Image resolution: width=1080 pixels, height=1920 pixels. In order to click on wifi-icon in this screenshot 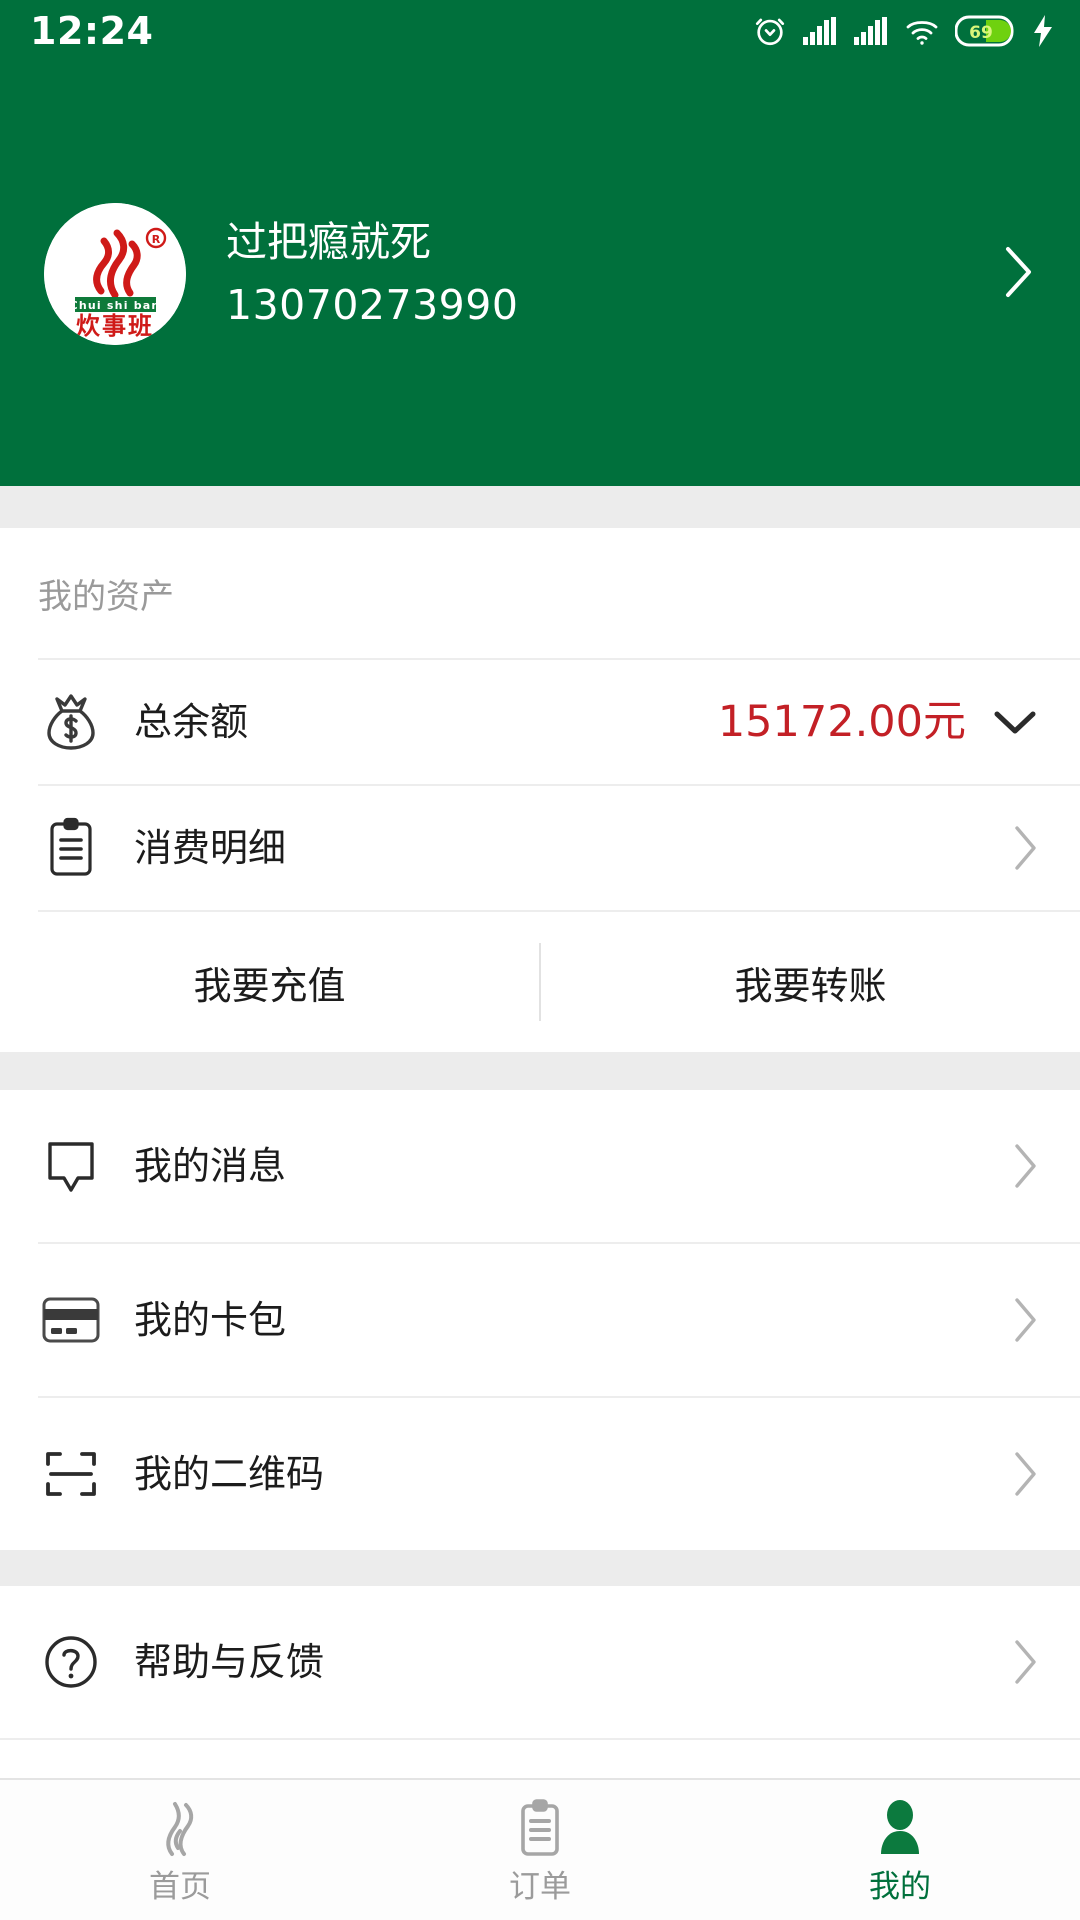, I will do `click(922, 31)`.